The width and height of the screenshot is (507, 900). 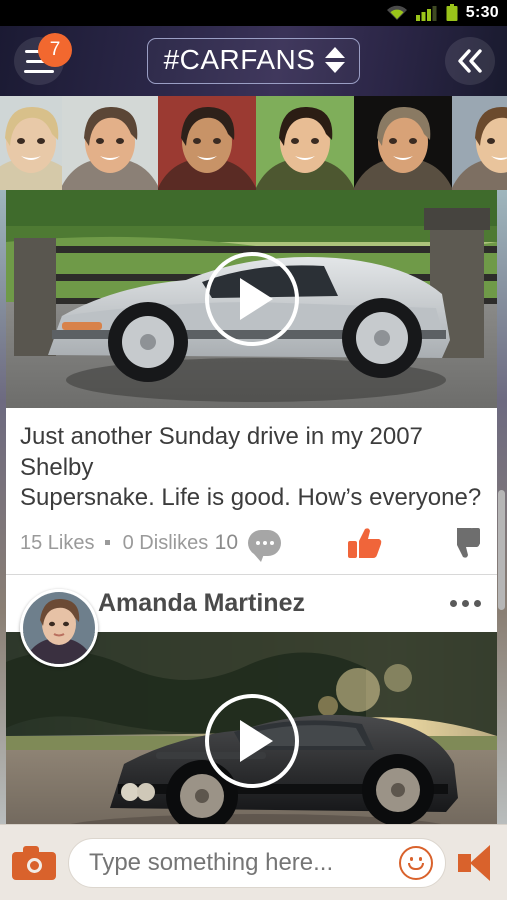 I want to click on menu-button: 7, so click(x=43, y=59).